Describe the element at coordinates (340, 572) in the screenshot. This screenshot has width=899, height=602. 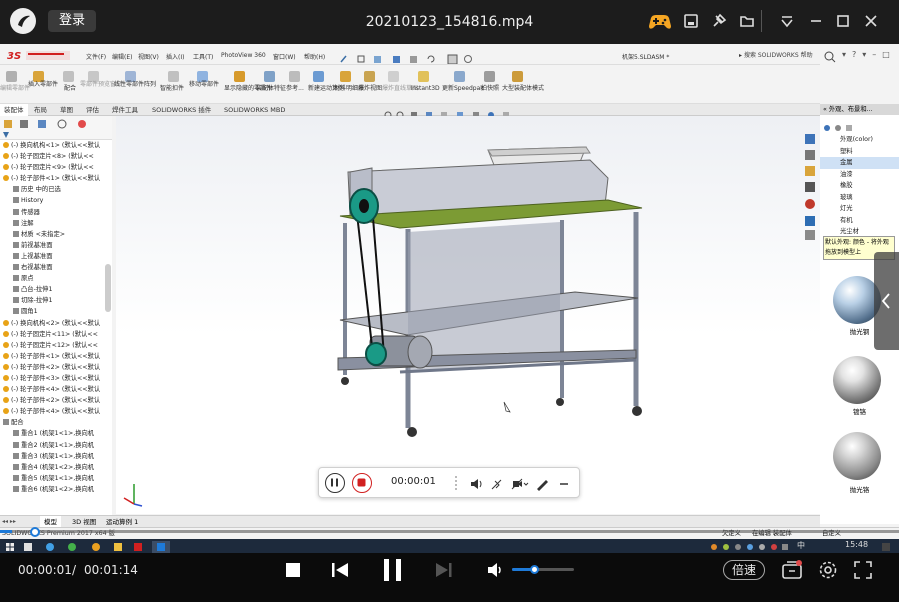
I see `previous-icon` at that location.